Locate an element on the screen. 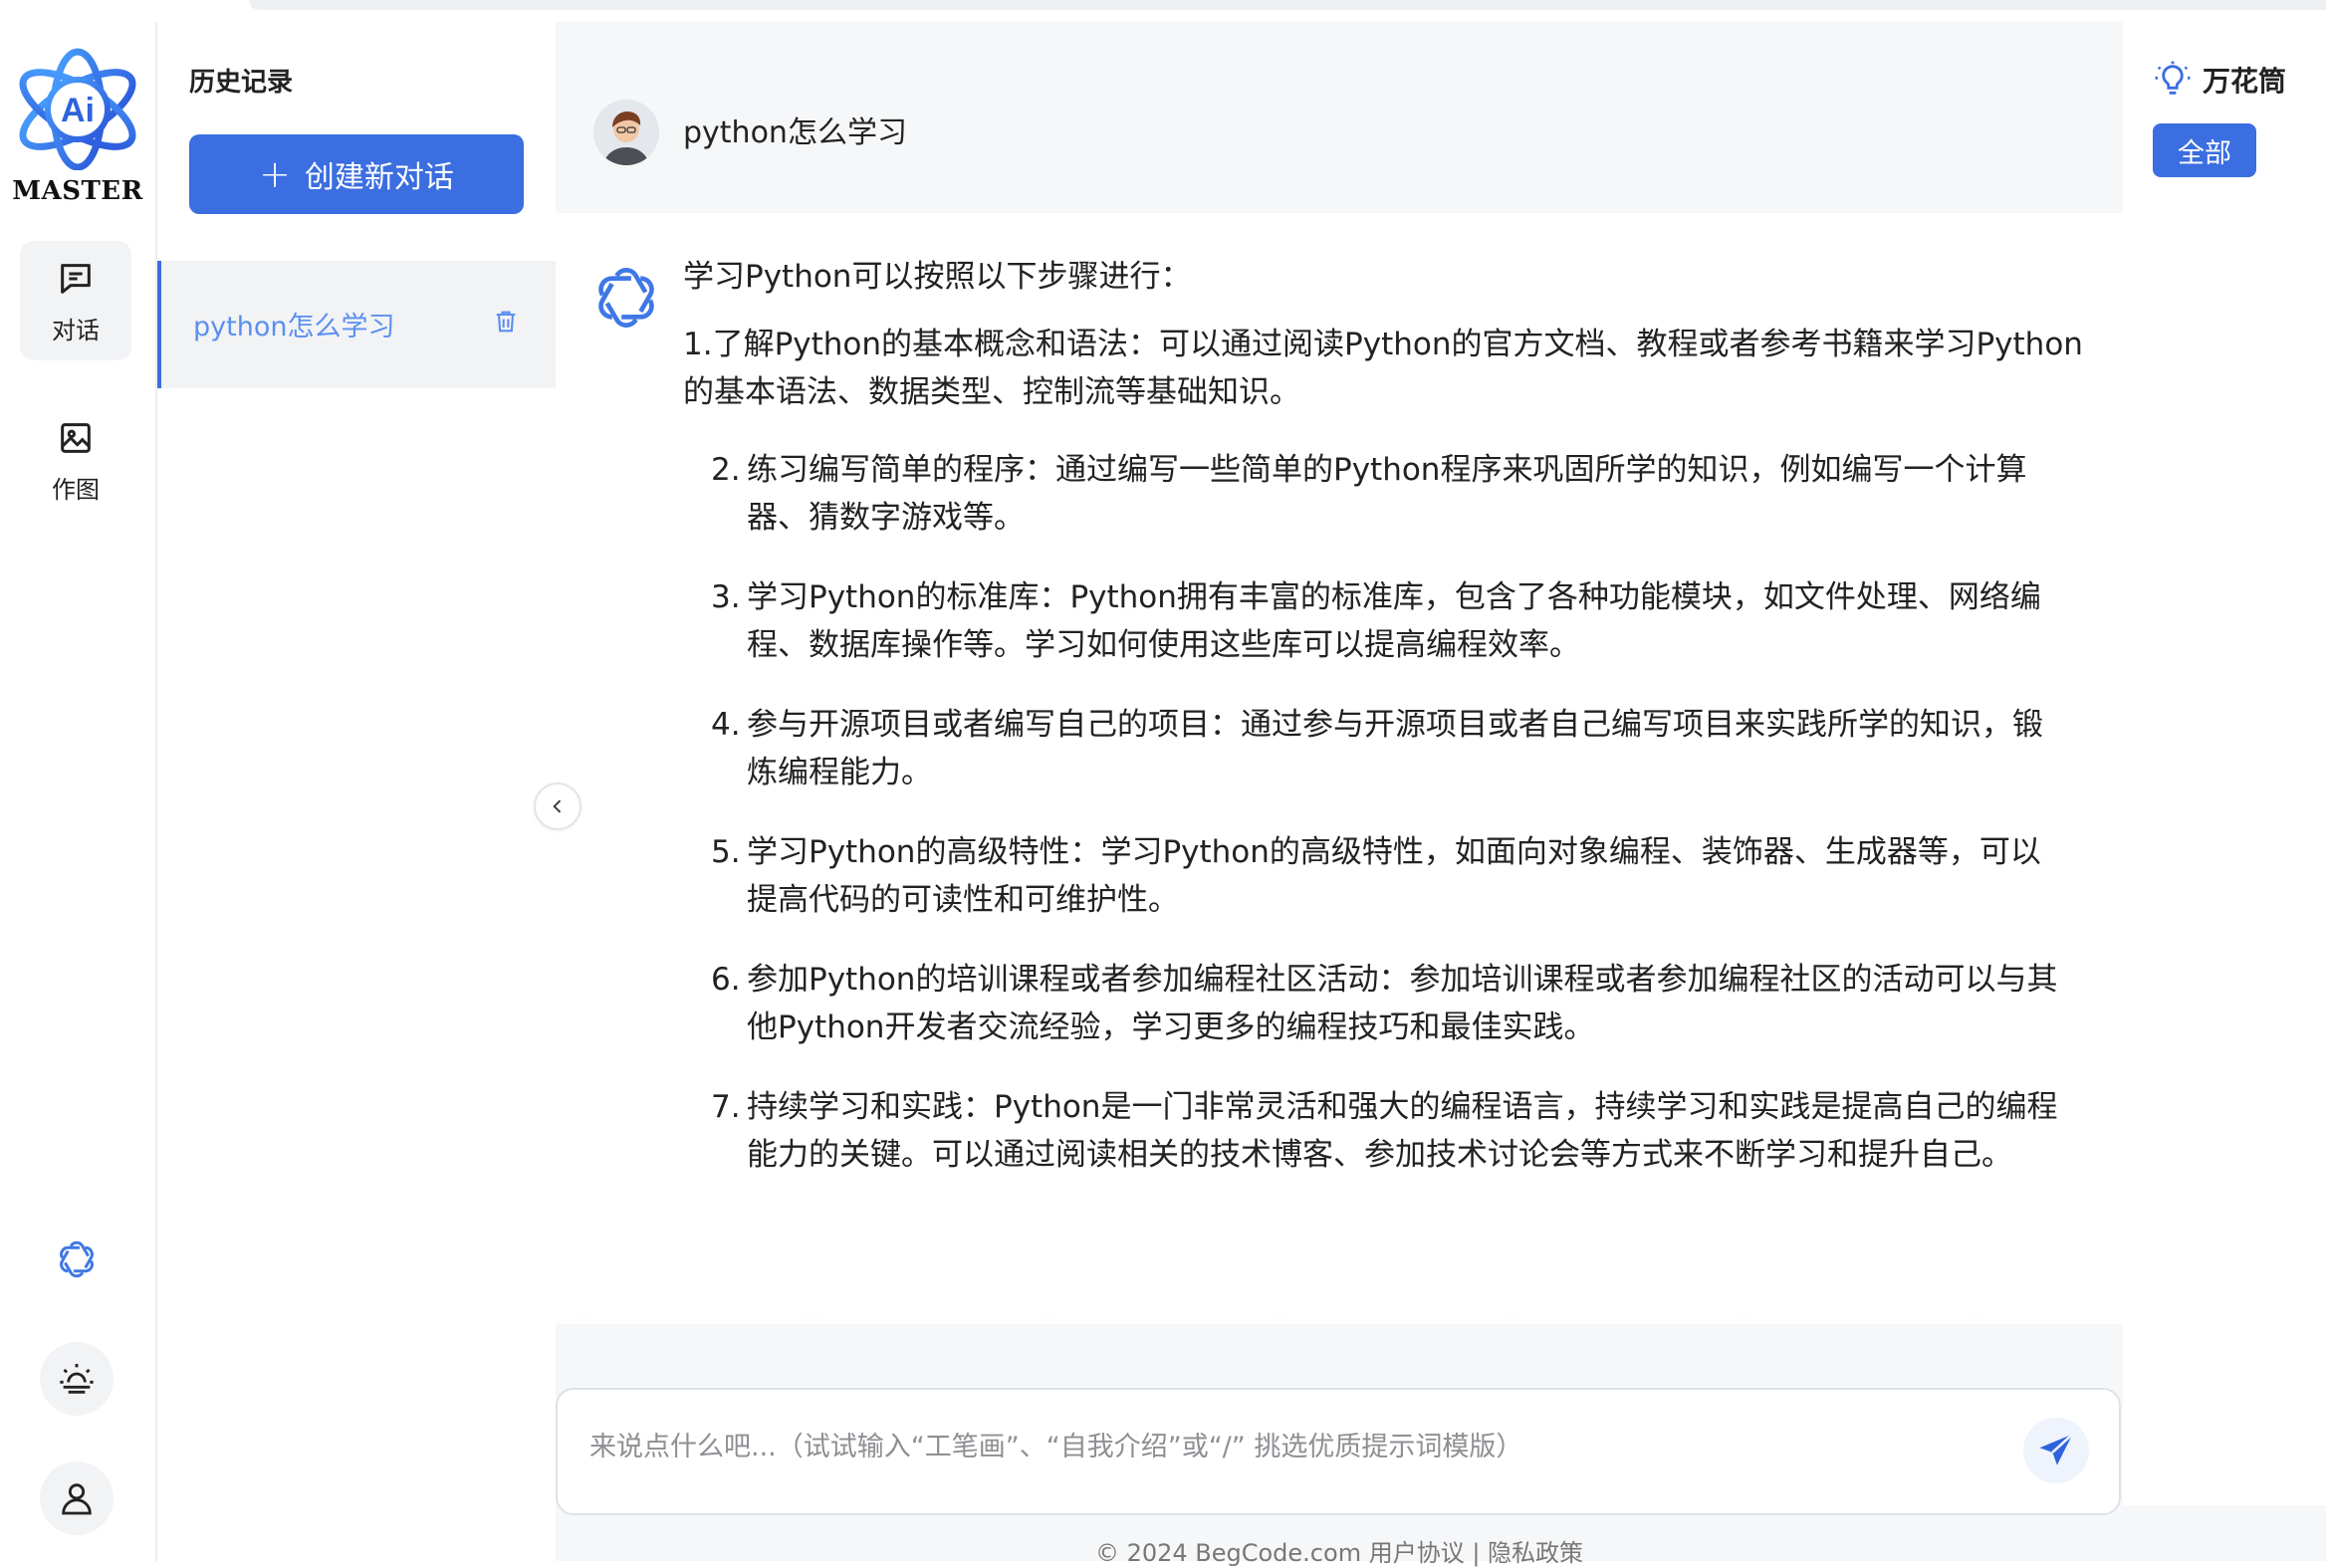 Image resolution: width=2326 pixels, height=1568 pixels. history-item: python怎么学习 is located at coordinates (356, 324).